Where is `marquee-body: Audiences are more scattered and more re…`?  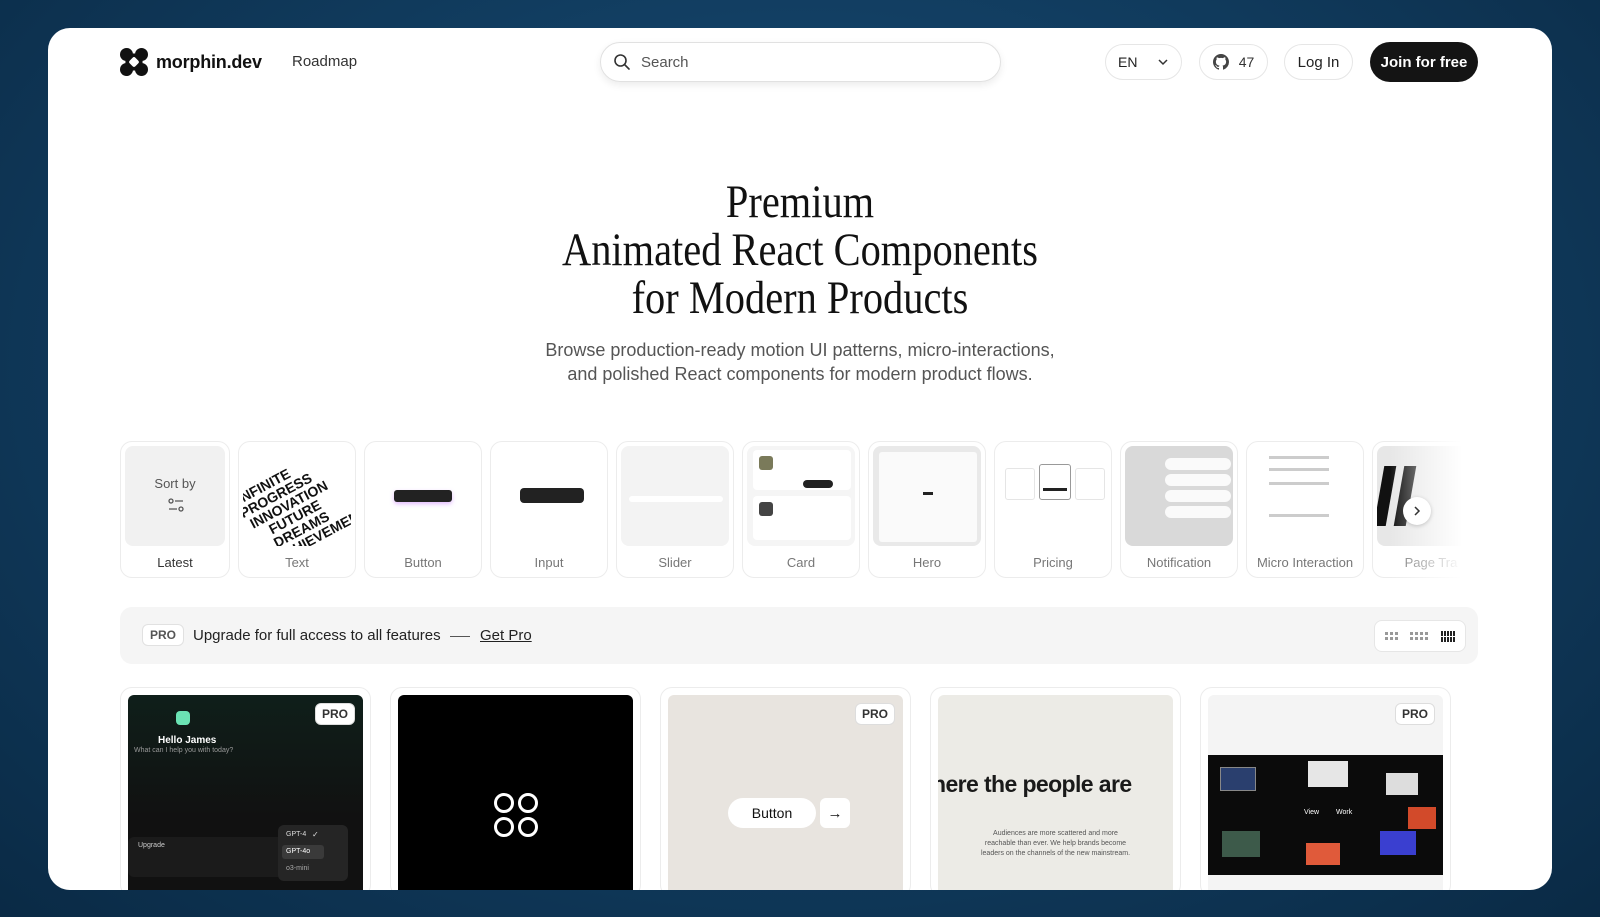
marquee-body: Audiences are more scattered and more re… is located at coordinates (1055, 844).